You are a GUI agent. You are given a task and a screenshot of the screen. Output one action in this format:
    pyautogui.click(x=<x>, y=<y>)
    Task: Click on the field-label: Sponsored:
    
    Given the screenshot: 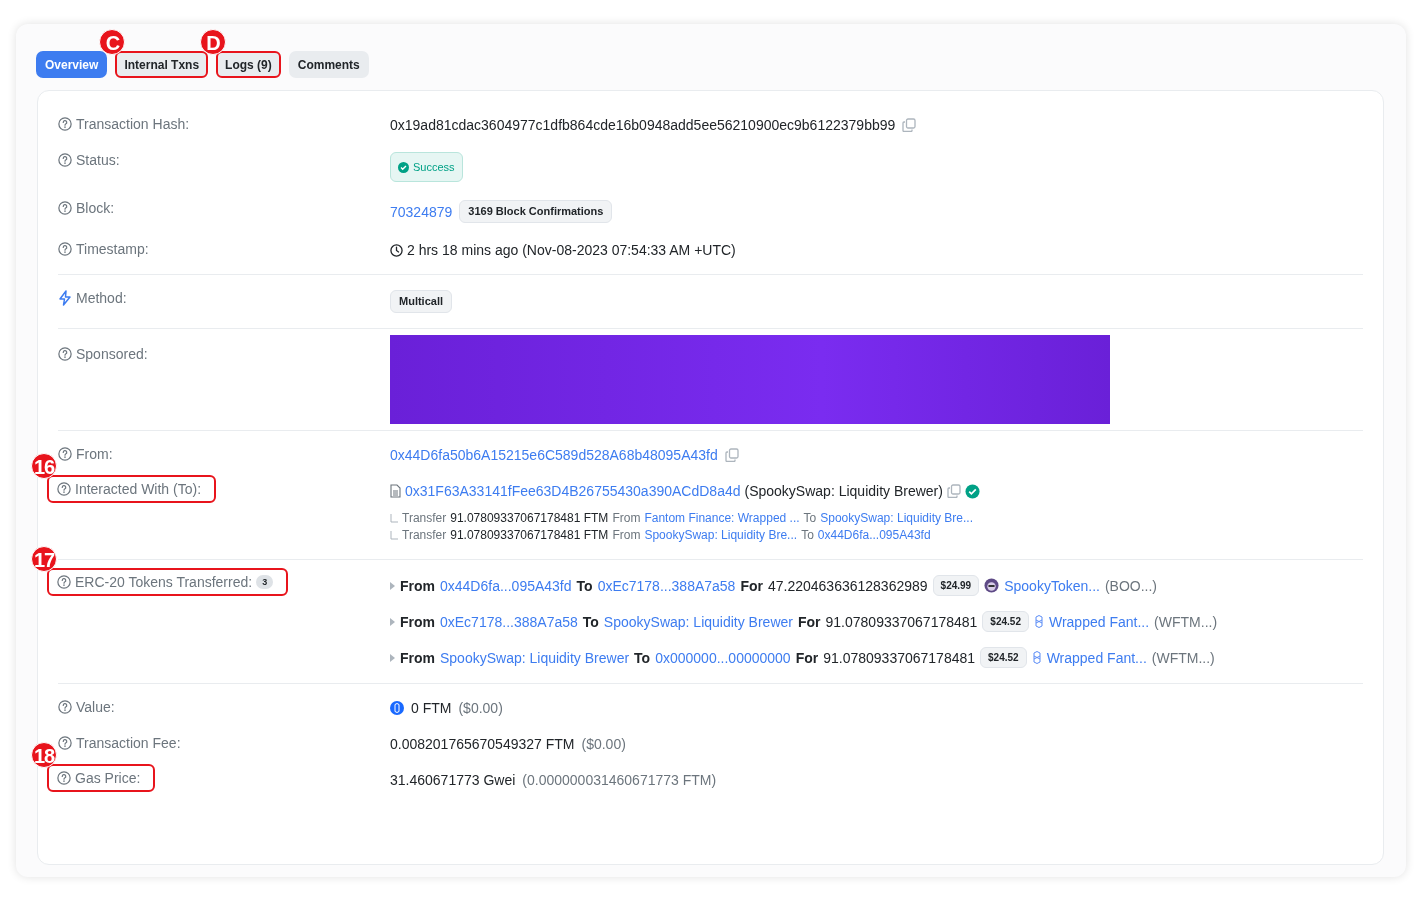 What is the action you would take?
    pyautogui.click(x=112, y=354)
    